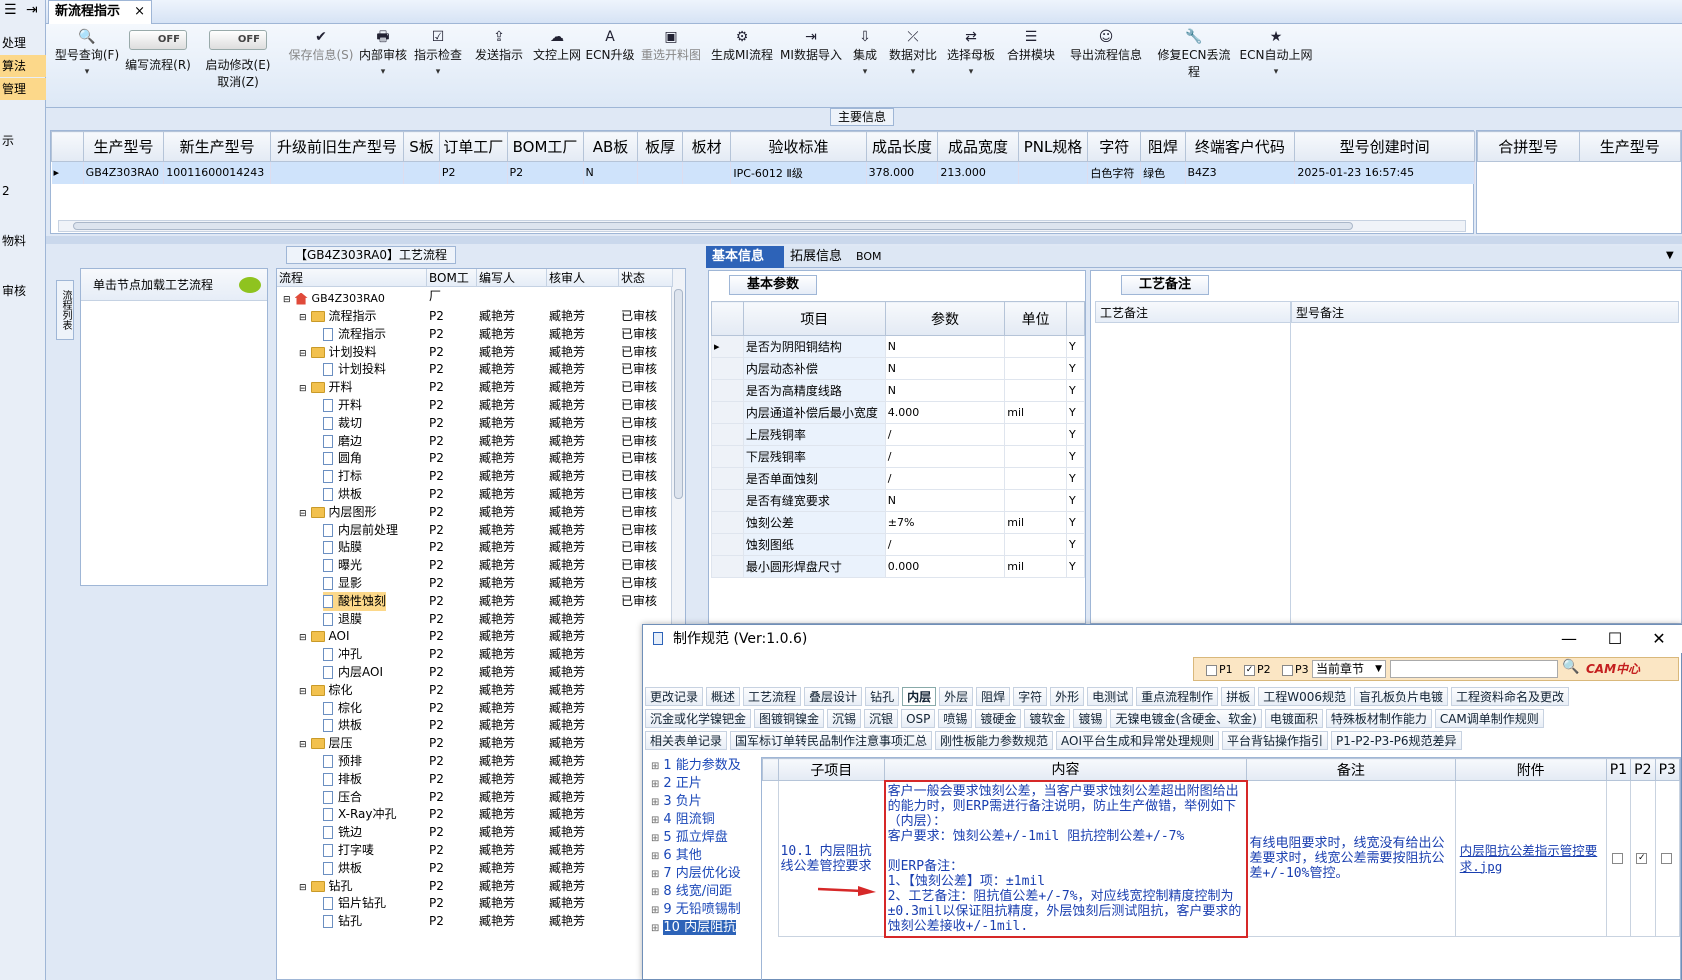 This screenshot has height=980, width=1682. What do you see at coordinates (1257, 669) in the screenshot?
I see `p2-filter: ✓ P2` at bounding box center [1257, 669].